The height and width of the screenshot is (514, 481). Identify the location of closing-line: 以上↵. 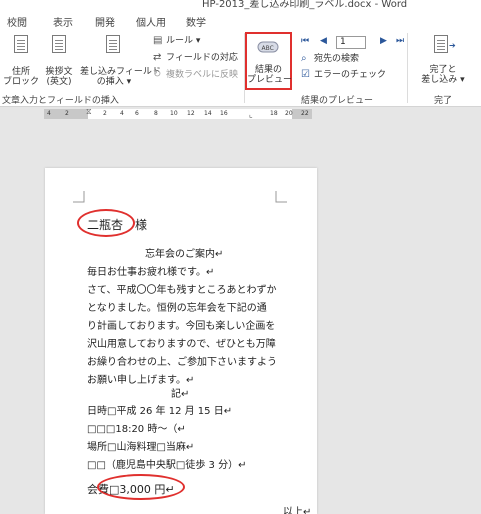
(297, 510).